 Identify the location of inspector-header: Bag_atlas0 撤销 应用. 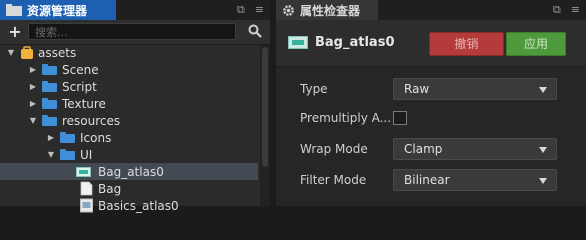
(431, 43).